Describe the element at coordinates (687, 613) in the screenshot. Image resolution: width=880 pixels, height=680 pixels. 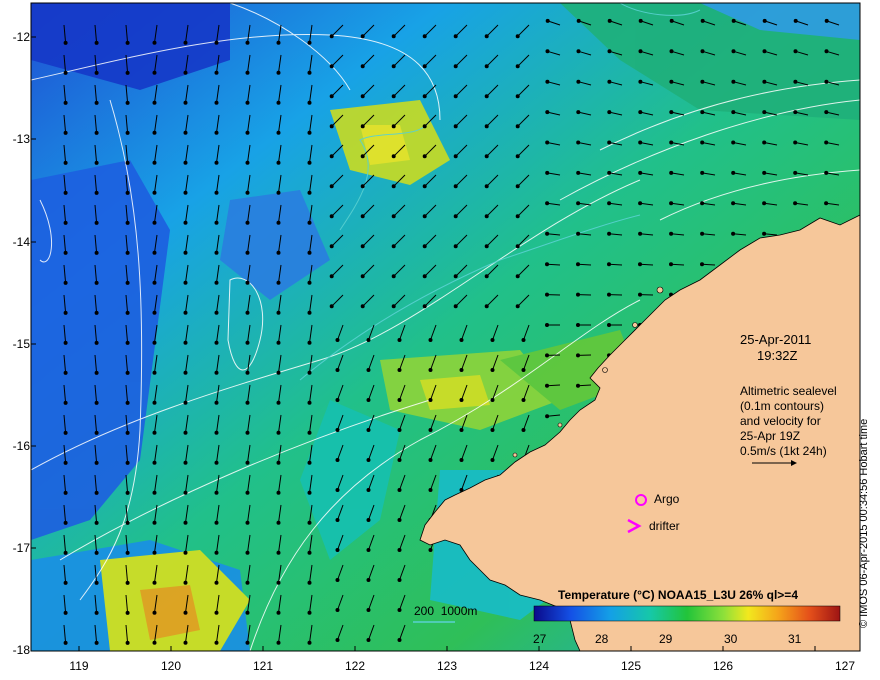
I see `colorbar` at that location.